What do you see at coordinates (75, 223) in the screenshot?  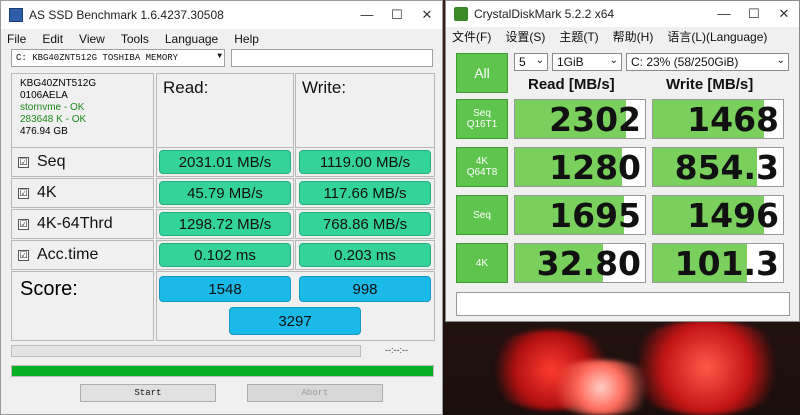 I see `row-label: 4K-64Thrd` at bounding box center [75, 223].